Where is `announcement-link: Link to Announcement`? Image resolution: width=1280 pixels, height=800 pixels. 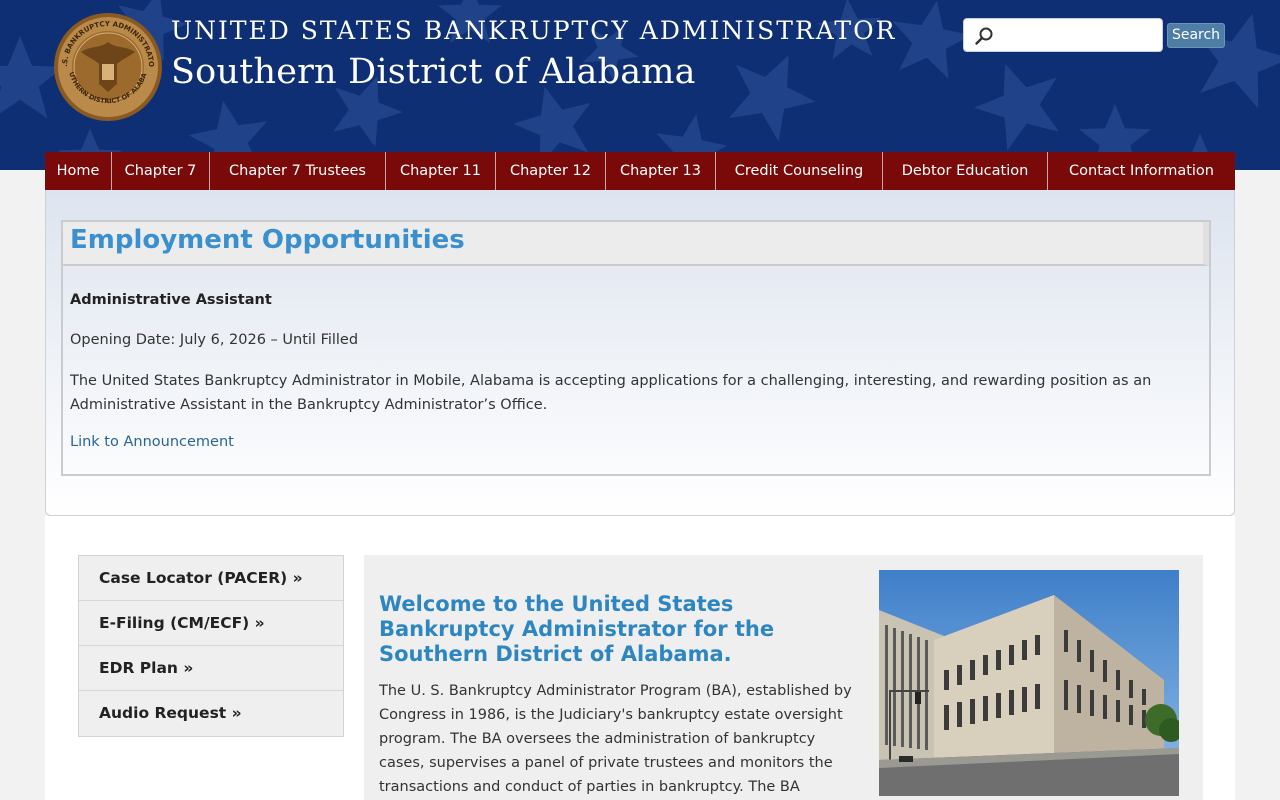
announcement-link: Link to Announcement is located at coordinates (152, 442).